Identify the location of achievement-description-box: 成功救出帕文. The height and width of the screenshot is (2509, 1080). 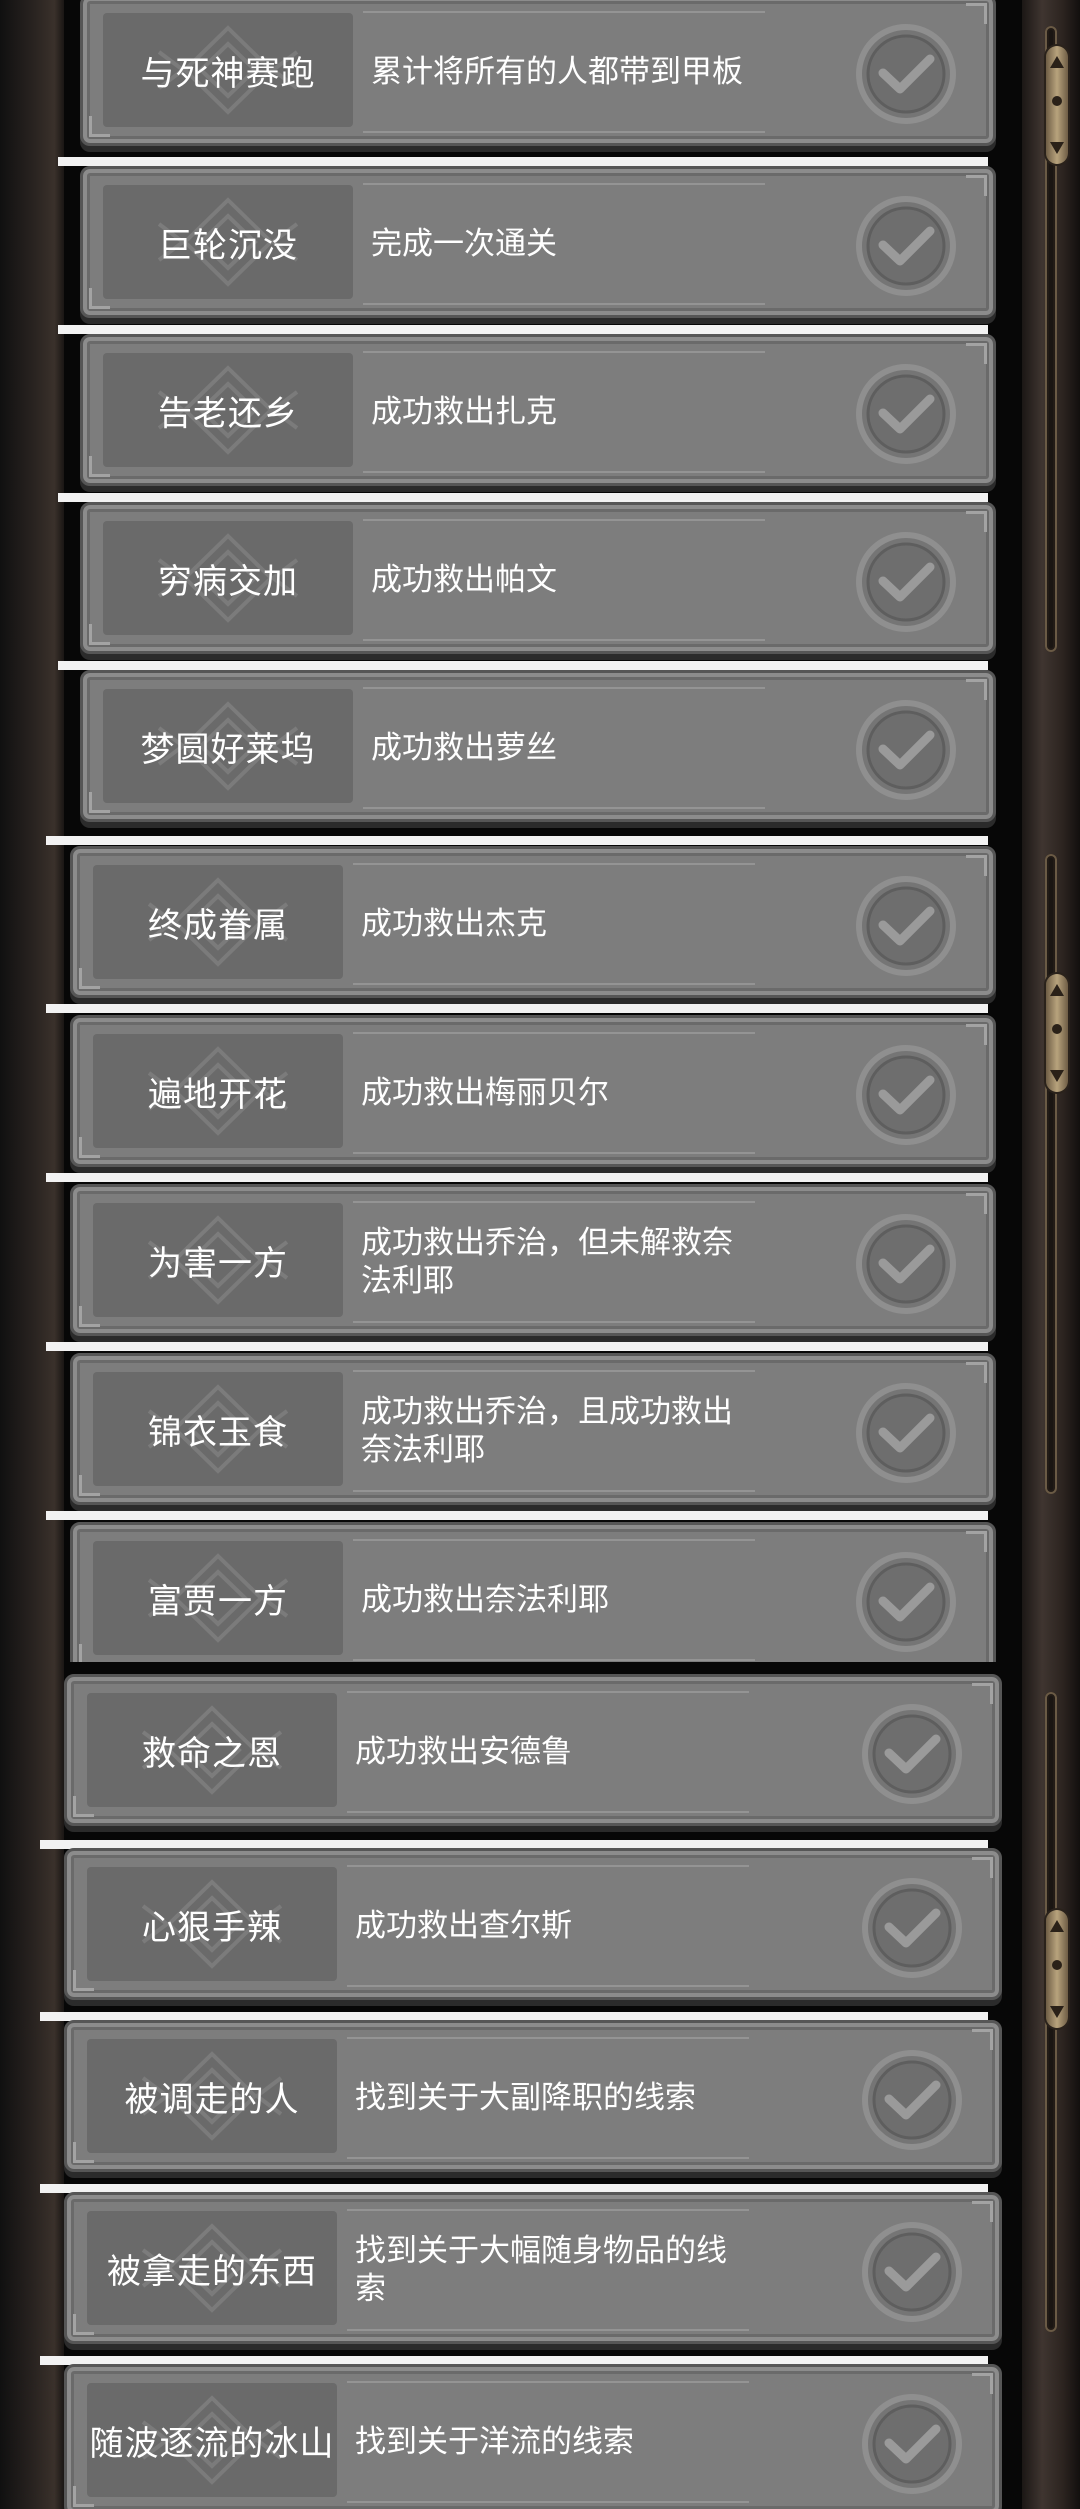
(564, 580).